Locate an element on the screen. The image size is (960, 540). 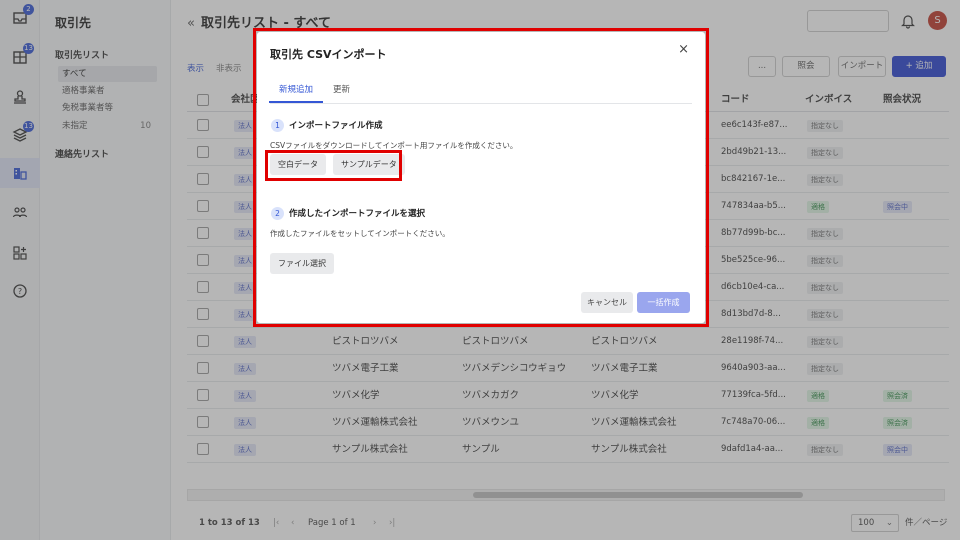
step2-description: 作成したファイルをセットしてインポートください。 is located at coordinates (360, 233).